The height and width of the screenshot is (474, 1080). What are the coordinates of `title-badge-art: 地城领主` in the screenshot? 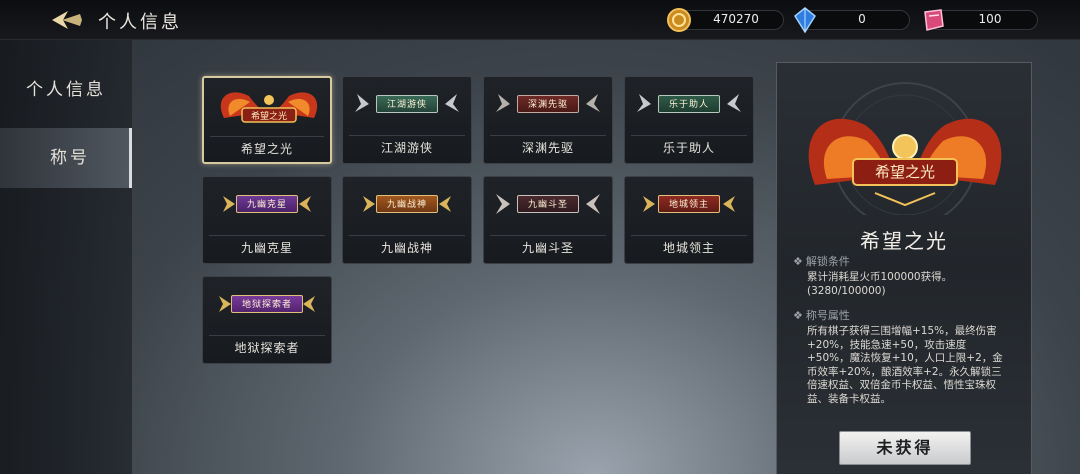 It's located at (689, 206).